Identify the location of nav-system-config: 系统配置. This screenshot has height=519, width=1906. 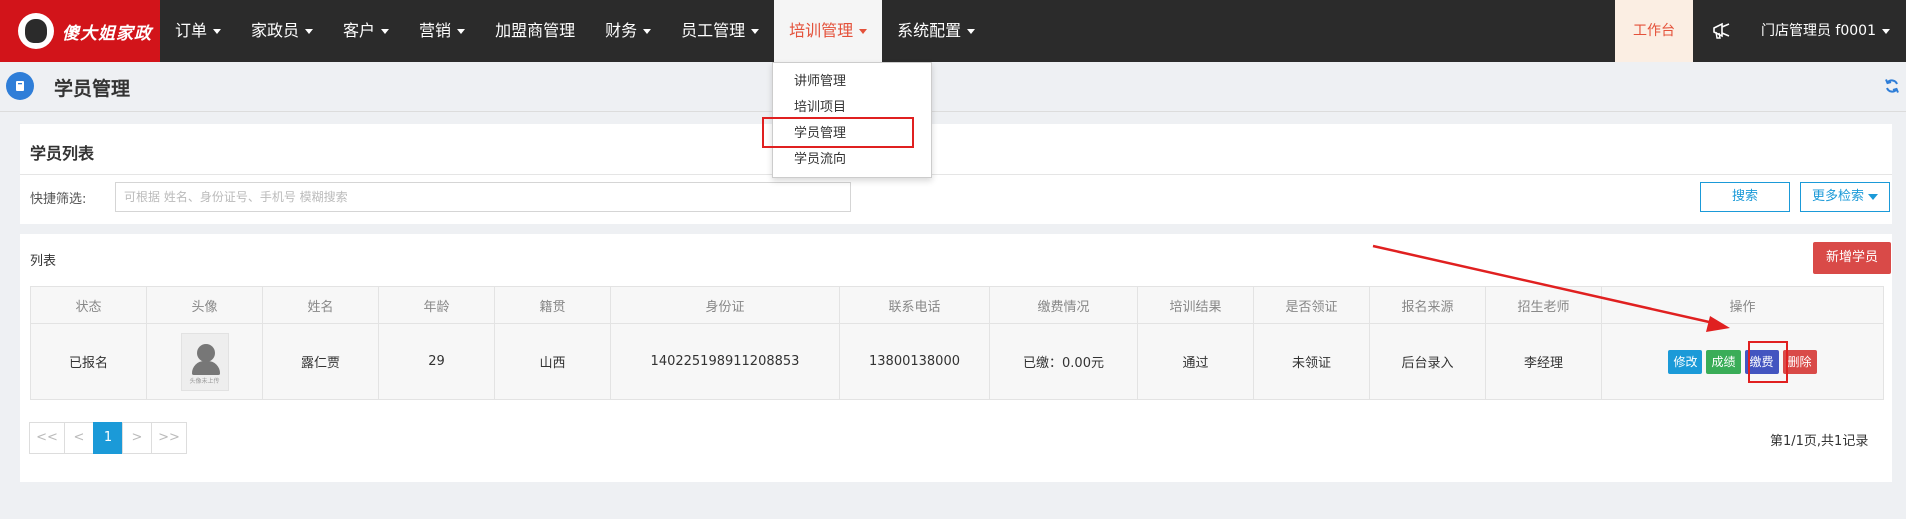
(936, 31).